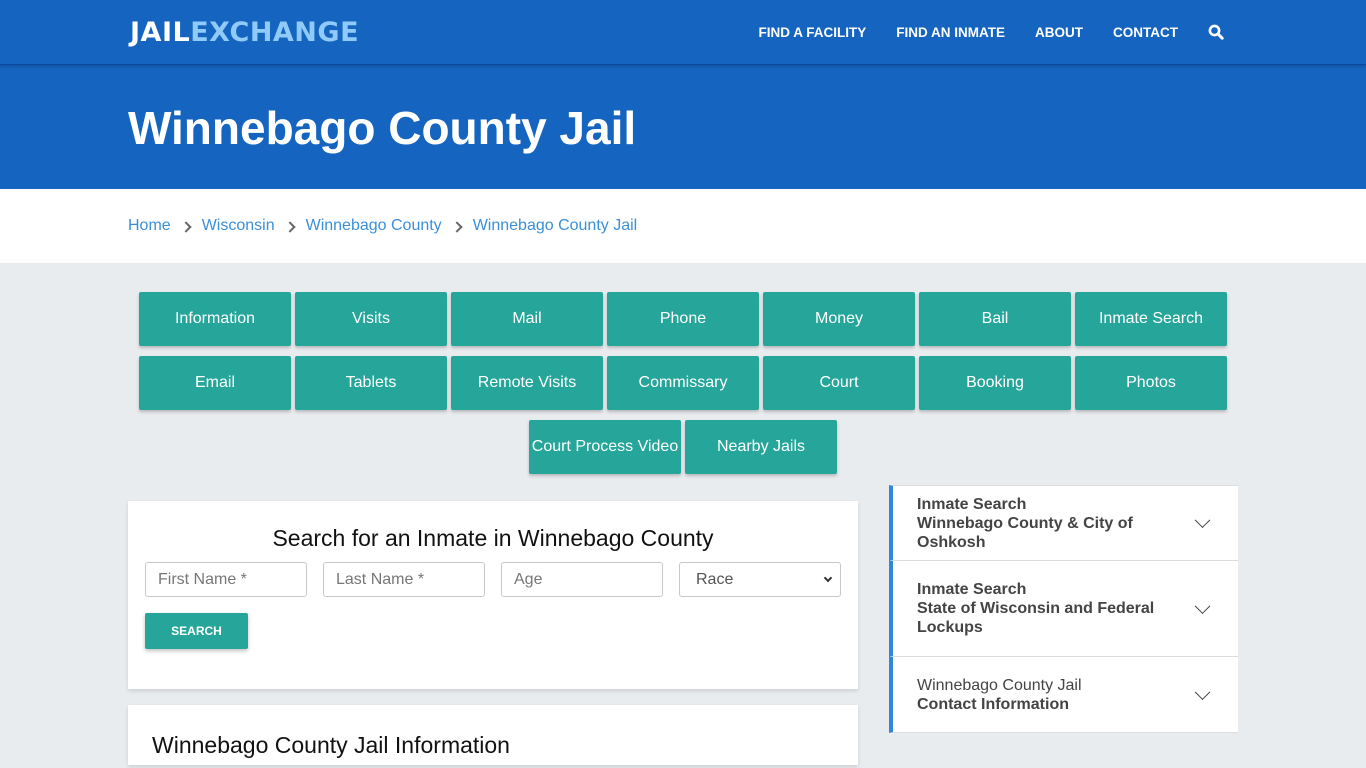 This screenshot has width=1366, height=768. What do you see at coordinates (993, 704) in the screenshot?
I see `accordion-subheading: Contact Information` at bounding box center [993, 704].